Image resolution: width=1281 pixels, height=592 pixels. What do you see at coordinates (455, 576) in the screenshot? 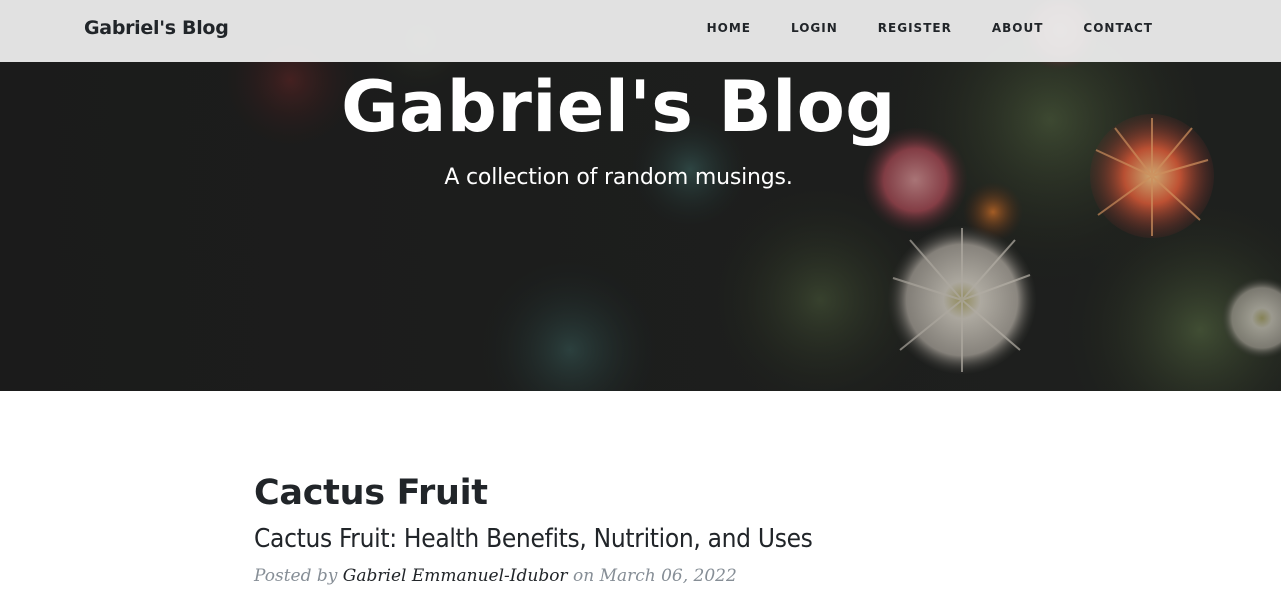
I see `post-author-link: Gabriel Emmanuel-Idubor` at bounding box center [455, 576].